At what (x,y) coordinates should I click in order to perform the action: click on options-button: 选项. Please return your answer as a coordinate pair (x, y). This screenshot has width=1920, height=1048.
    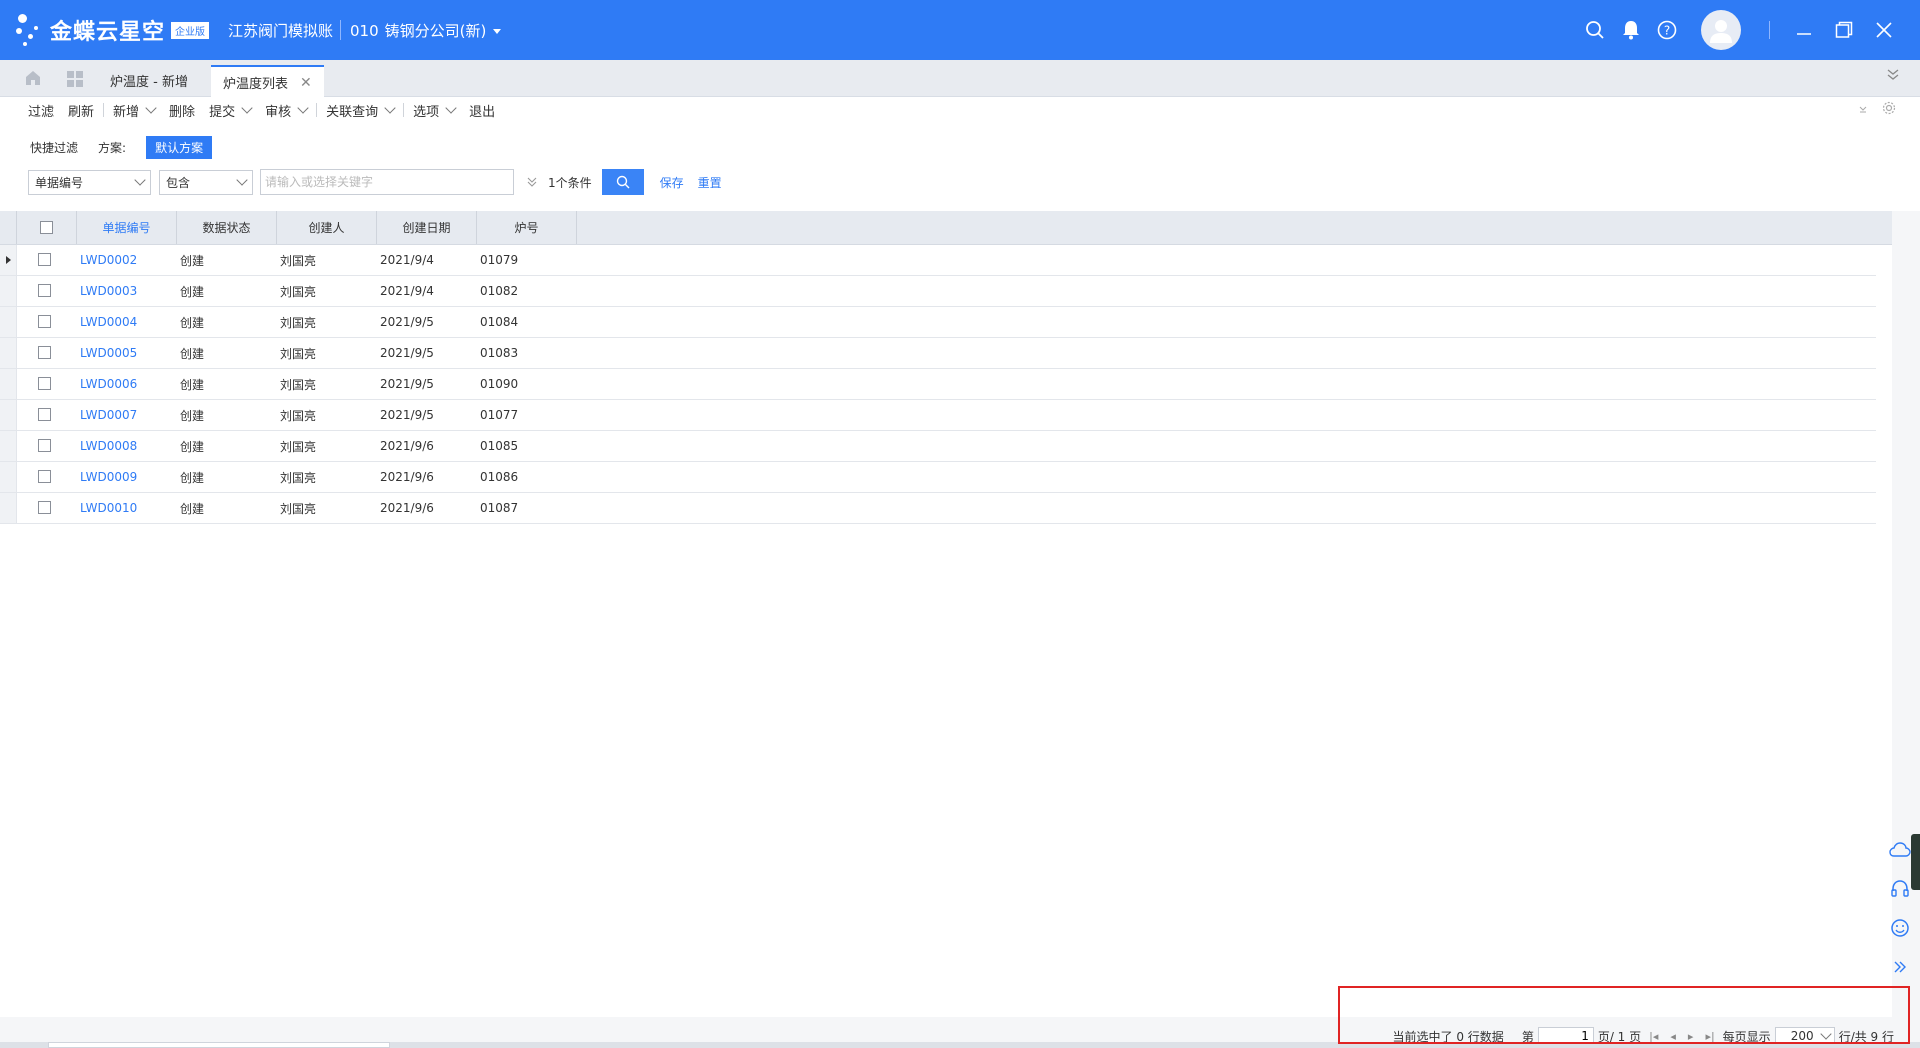
    Looking at the image, I should click on (434, 110).